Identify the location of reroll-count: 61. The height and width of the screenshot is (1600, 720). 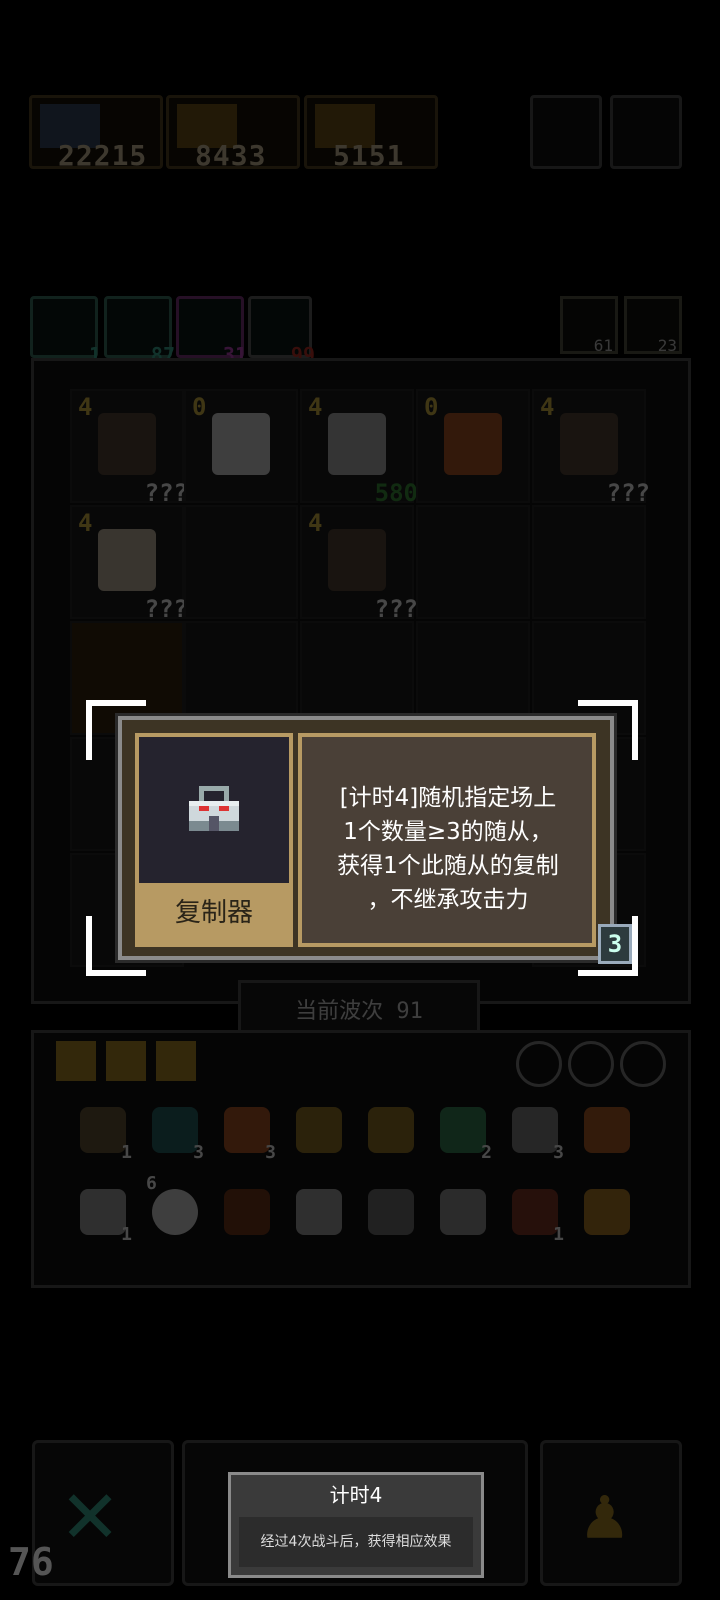
(603, 345).